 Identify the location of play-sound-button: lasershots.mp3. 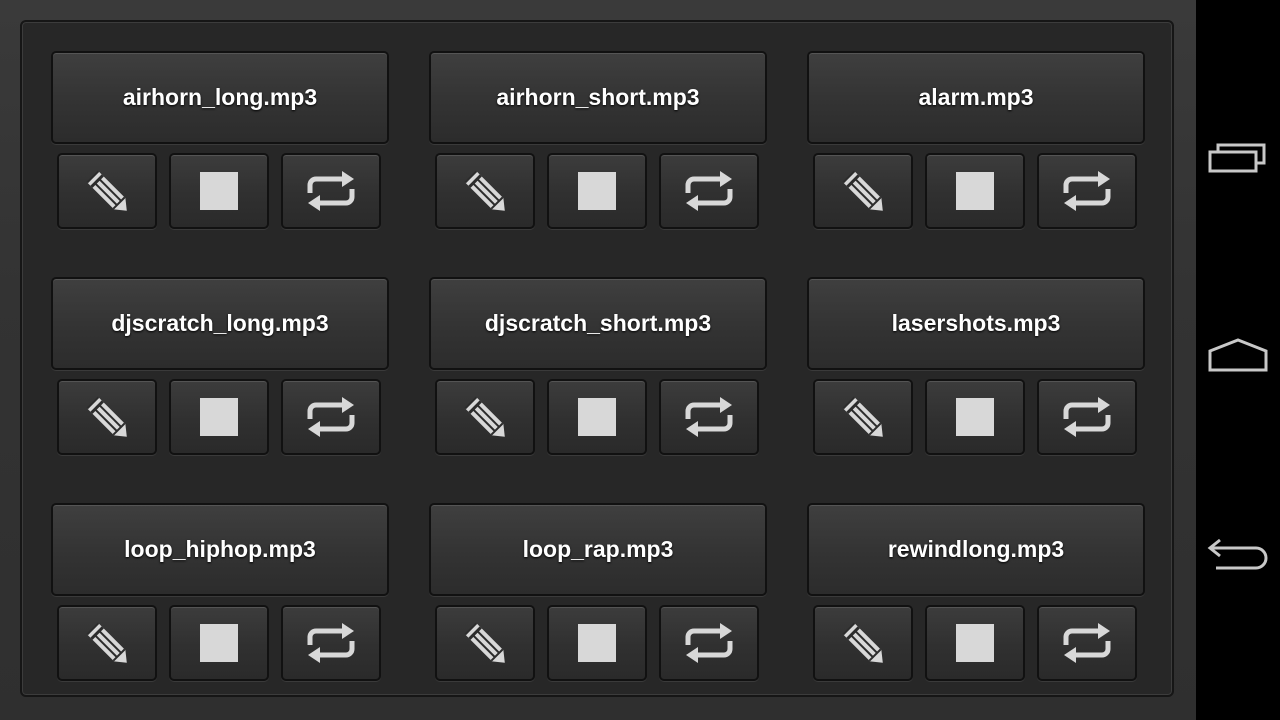
(976, 323).